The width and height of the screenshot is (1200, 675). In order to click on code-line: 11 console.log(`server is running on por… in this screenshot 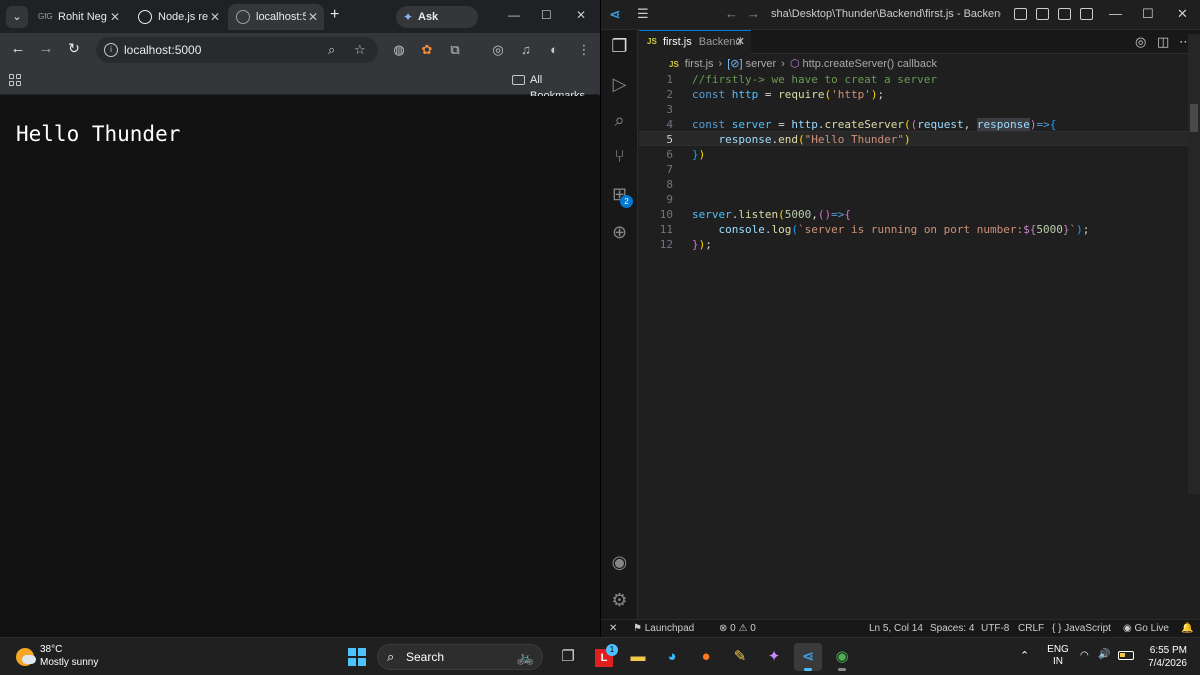, I will do `click(874, 229)`.